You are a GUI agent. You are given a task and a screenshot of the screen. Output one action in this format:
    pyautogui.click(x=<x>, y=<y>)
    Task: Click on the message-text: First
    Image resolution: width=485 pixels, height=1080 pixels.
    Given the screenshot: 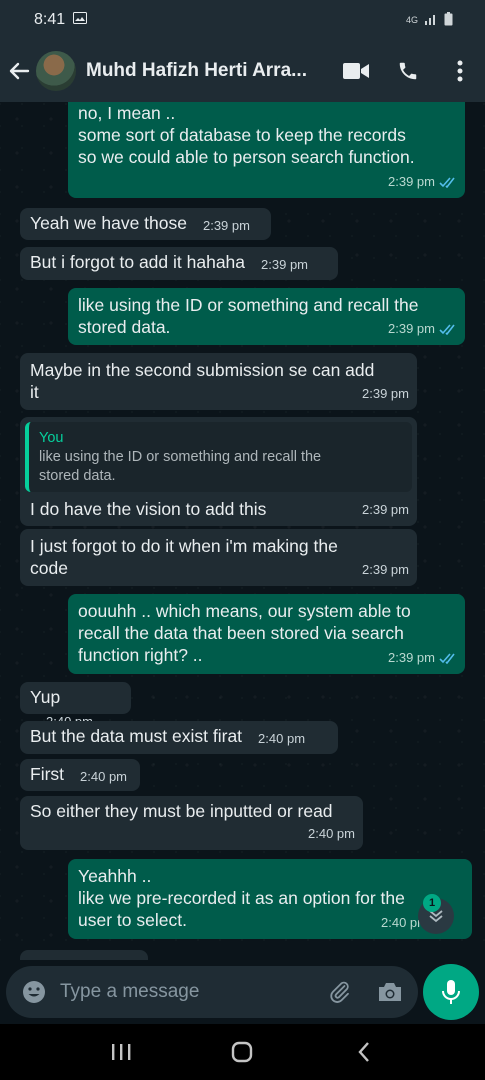 What is the action you would take?
    pyautogui.click(x=47, y=774)
    